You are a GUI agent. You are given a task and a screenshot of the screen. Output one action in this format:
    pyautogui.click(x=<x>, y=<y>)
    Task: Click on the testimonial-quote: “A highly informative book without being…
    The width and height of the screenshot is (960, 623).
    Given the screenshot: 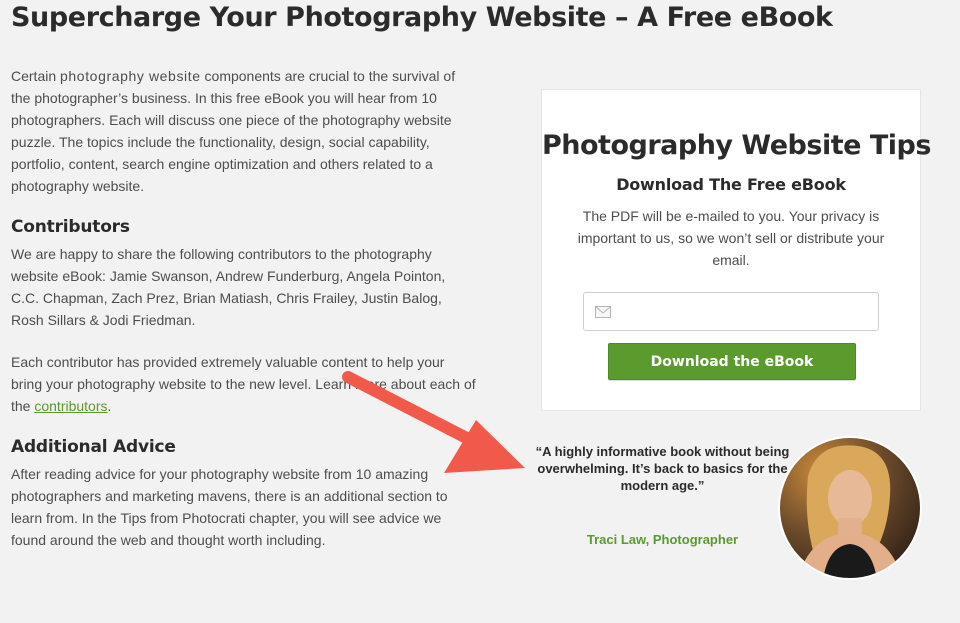 What is the action you would take?
    pyautogui.click(x=662, y=468)
    